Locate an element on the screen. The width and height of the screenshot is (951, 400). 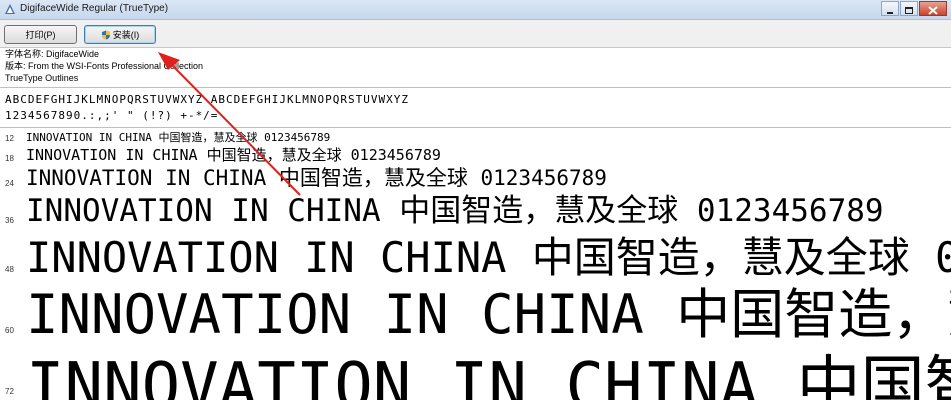
charset-digits: 1234567890.:,;' " (!?) +-*/= is located at coordinates (112, 115).